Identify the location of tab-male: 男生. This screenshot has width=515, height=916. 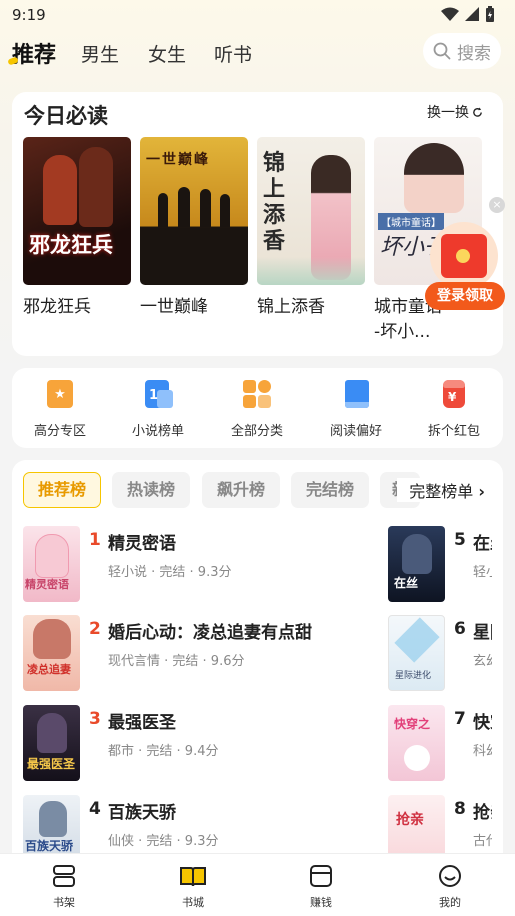
(100, 53).